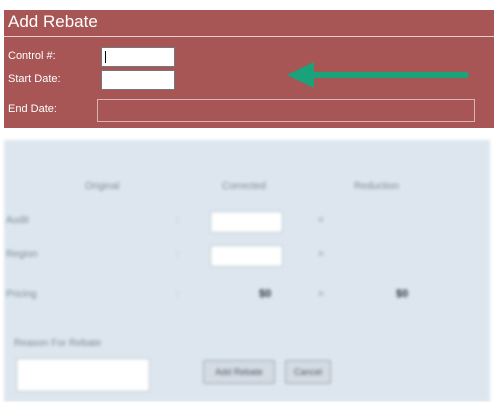 The height and width of the screenshot is (402, 502). What do you see at coordinates (265, 294) in the screenshot?
I see `pricing-corrected-value: $0` at bounding box center [265, 294].